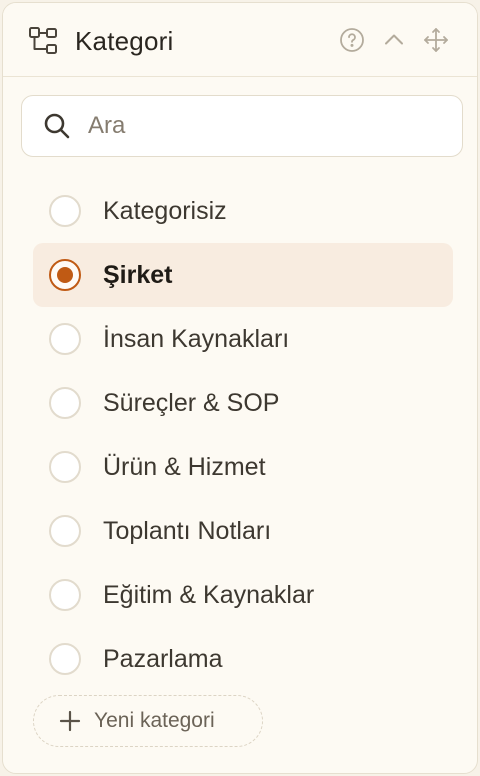 Image resolution: width=480 pixels, height=776 pixels. What do you see at coordinates (243, 275) in the screenshot?
I see `category-option: Şirket` at bounding box center [243, 275].